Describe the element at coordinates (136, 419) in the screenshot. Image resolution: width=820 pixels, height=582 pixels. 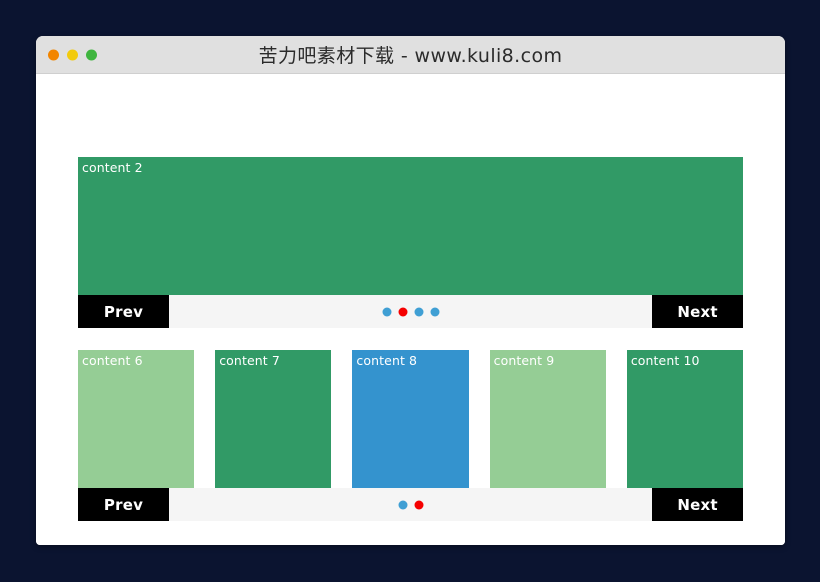
I see `bottom-carousel-thumb-1: content 6` at that location.